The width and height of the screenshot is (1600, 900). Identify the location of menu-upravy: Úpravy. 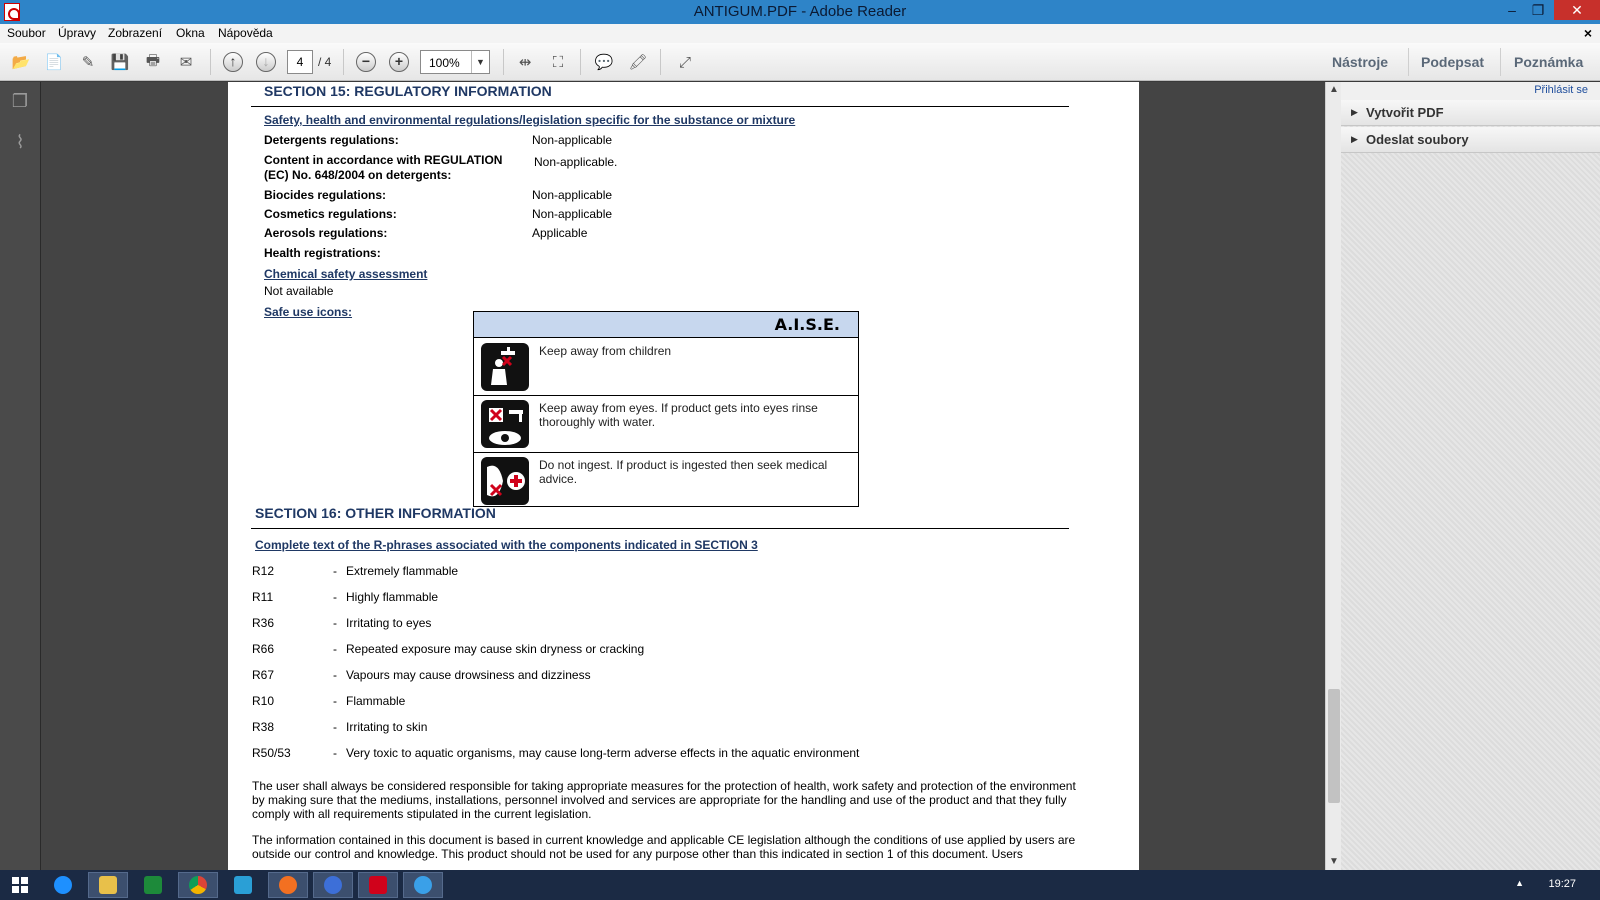
(77, 33).